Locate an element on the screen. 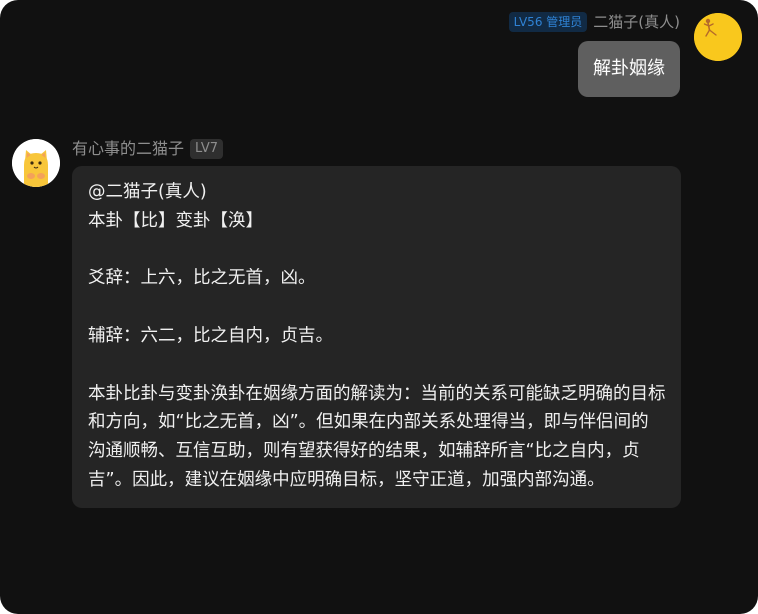 Image resolution: width=758 pixels, height=614 pixels. cat-avatar-icon is located at coordinates (36, 163).